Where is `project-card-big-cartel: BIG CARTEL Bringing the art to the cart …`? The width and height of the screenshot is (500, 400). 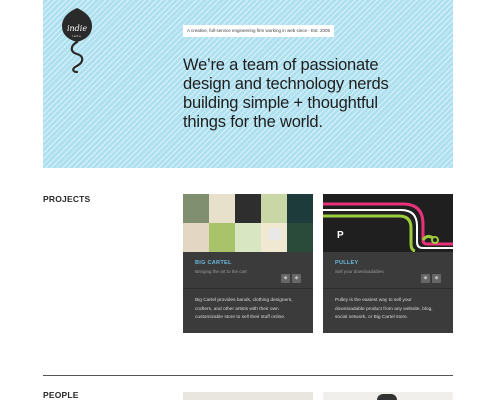 project-card-big-cartel: BIG CARTEL Bringing the art to the cart … is located at coordinates (248, 263).